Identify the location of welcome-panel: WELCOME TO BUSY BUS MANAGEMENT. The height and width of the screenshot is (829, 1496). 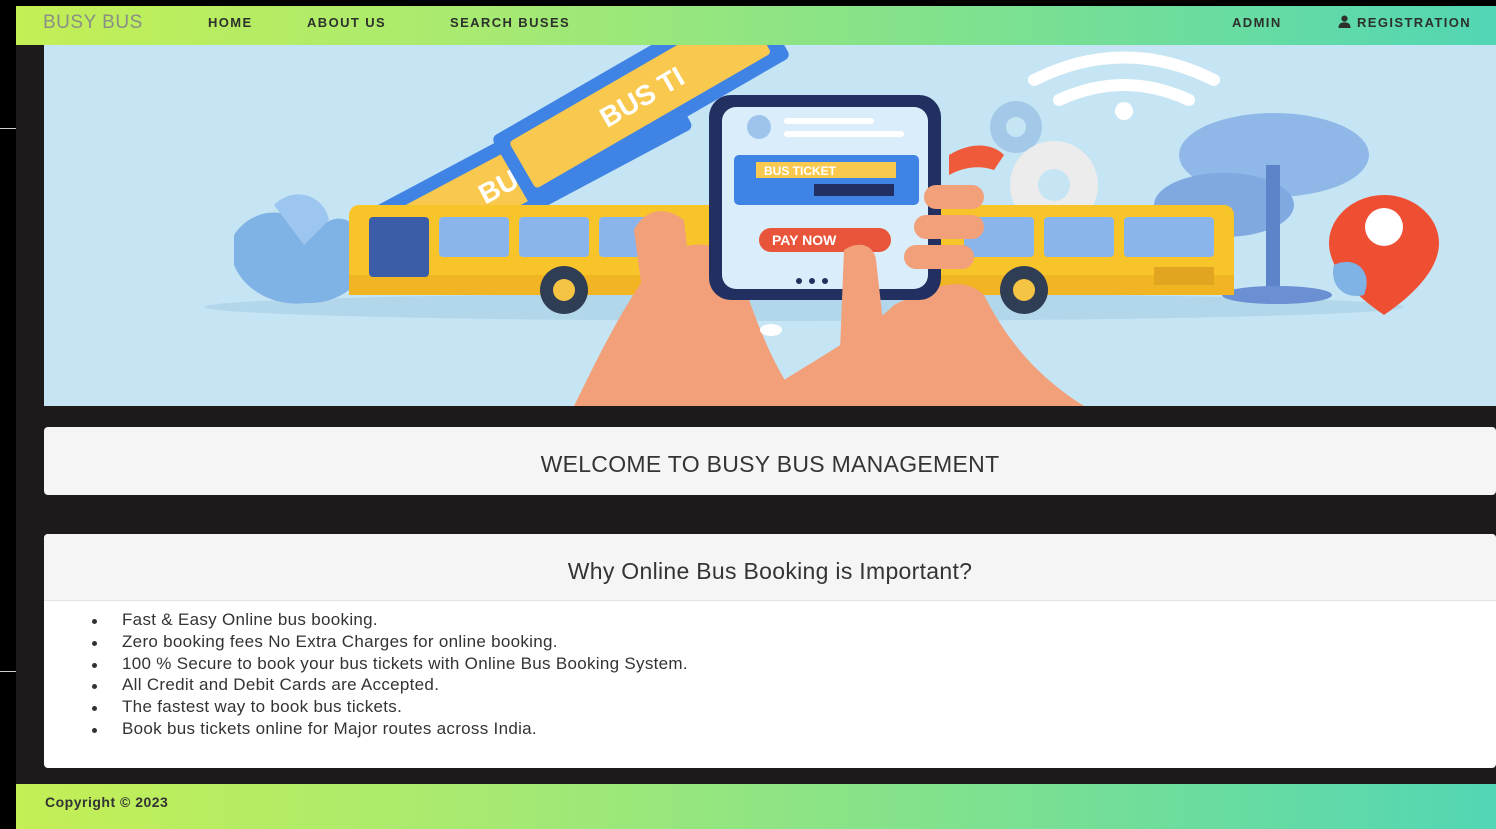
(770, 461).